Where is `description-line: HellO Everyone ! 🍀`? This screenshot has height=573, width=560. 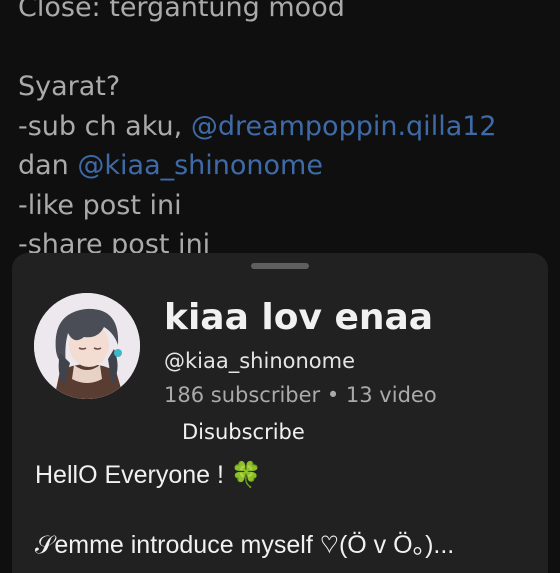
description-line: HellO Everyone ! 🍀 is located at coordinates (285, 475).